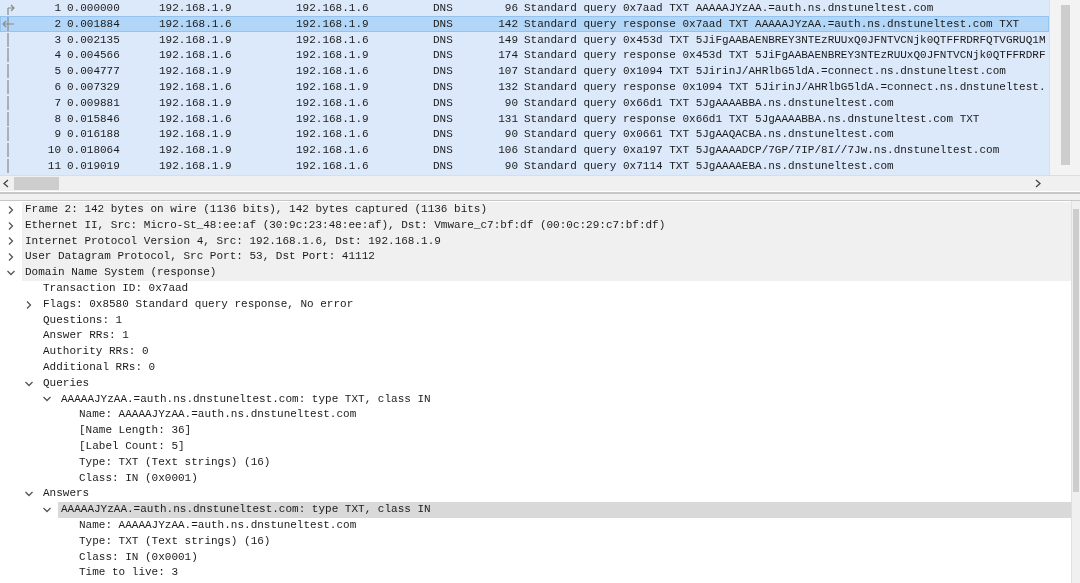 This screenshot has height=583, width=1080. What do you see at coordinates (729, 8) in the screenshot?
I see `packet-info: Standard query 0x7aad TXT AAAAAJYzAA.=auth.ns.dnstuneltest.com` at bounding box center [729, 8].